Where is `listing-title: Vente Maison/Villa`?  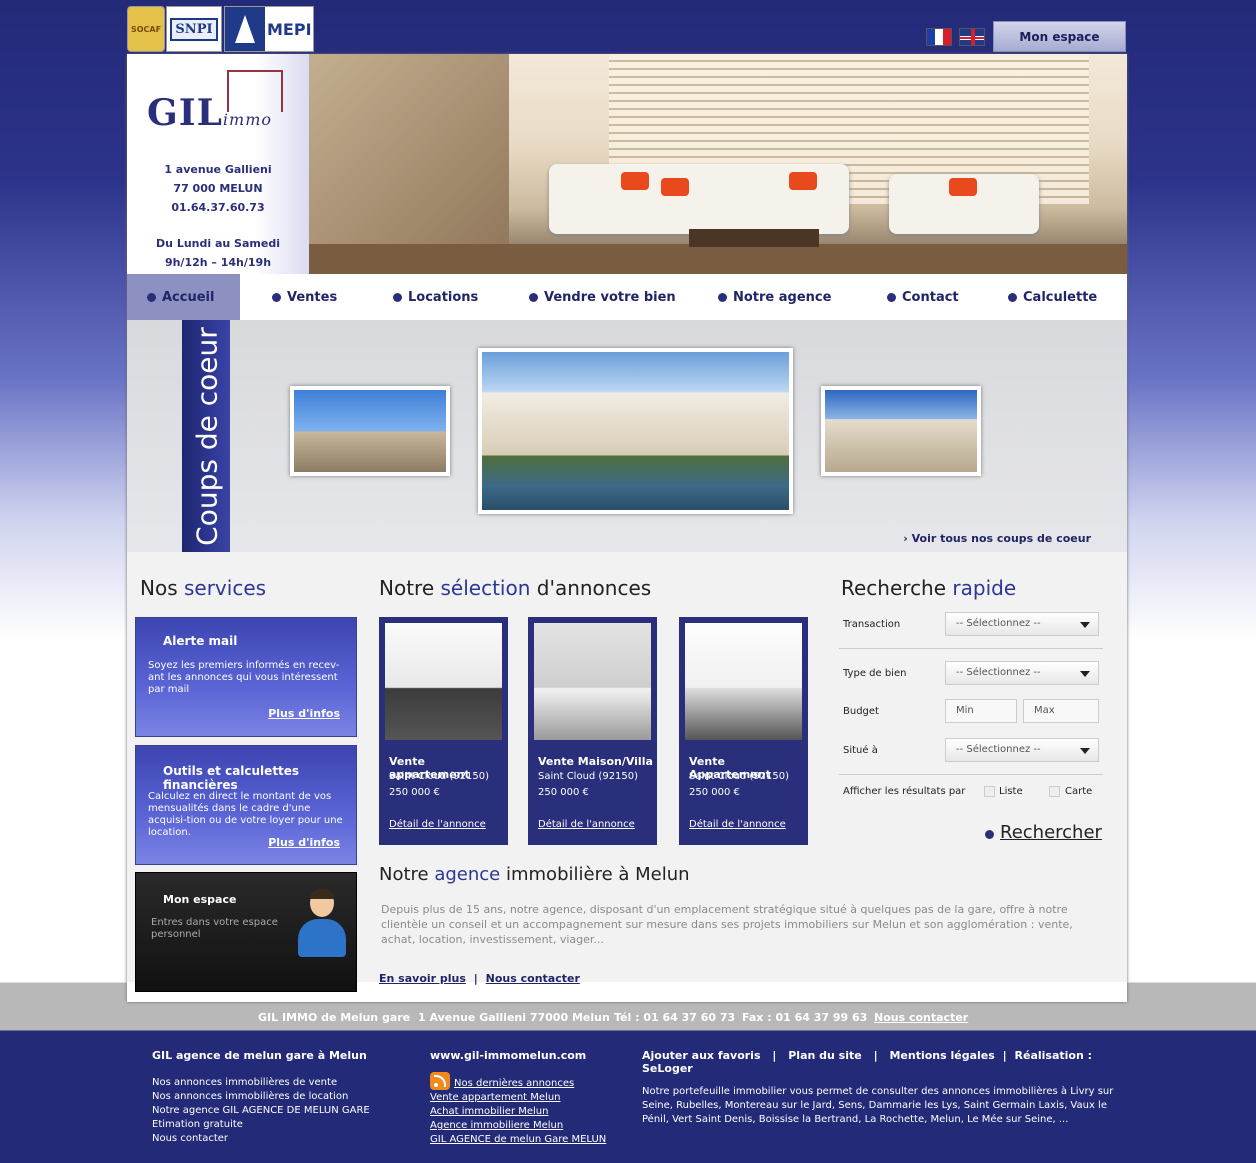
listing-title: Vente Maison/Villa is located at coordinates (595, 761).